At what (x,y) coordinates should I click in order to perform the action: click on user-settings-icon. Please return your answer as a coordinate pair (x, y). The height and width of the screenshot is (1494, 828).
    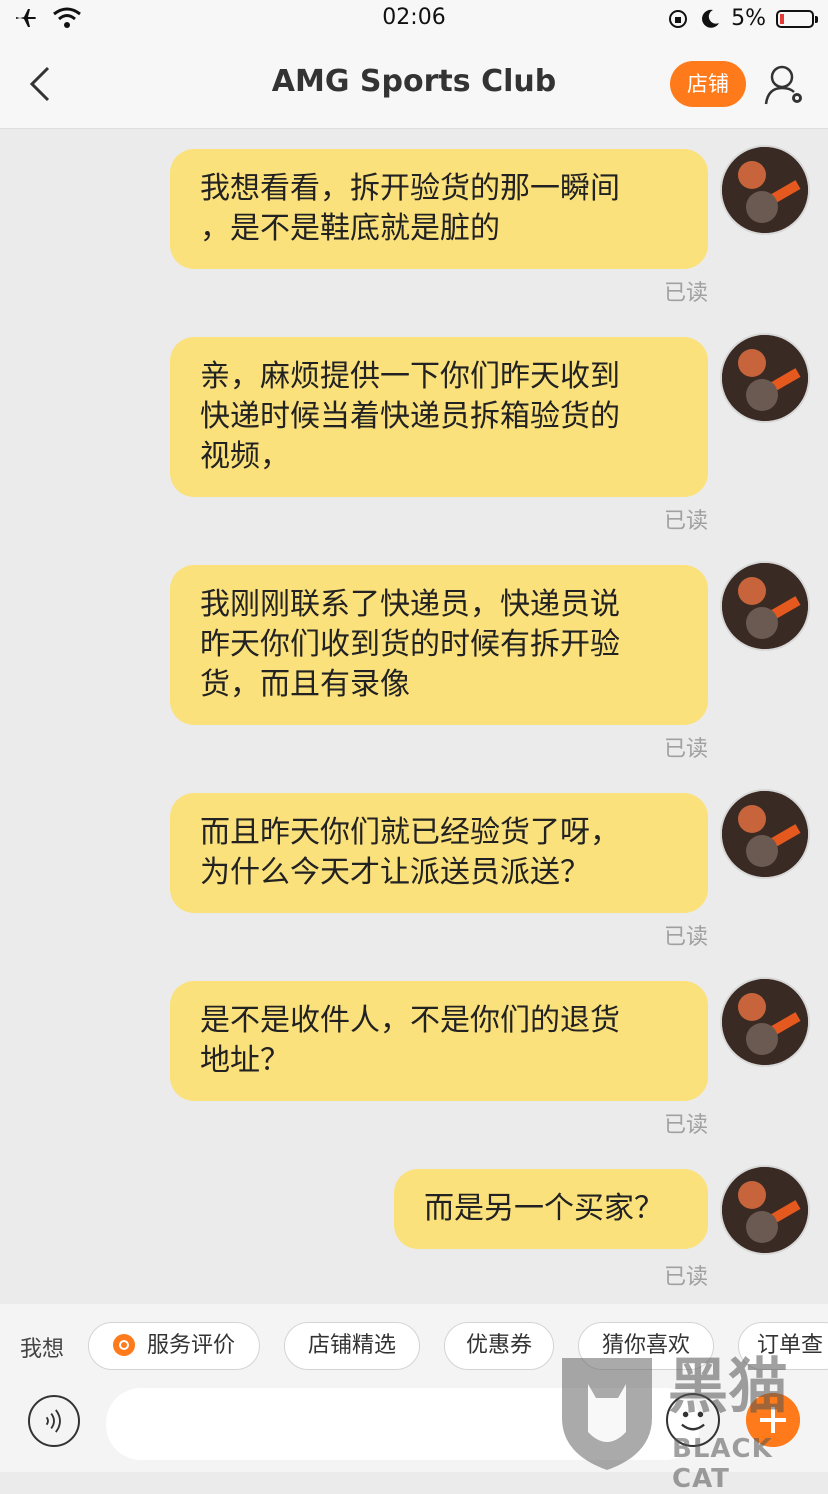
    Looking at the image, I should click on (785, 85).